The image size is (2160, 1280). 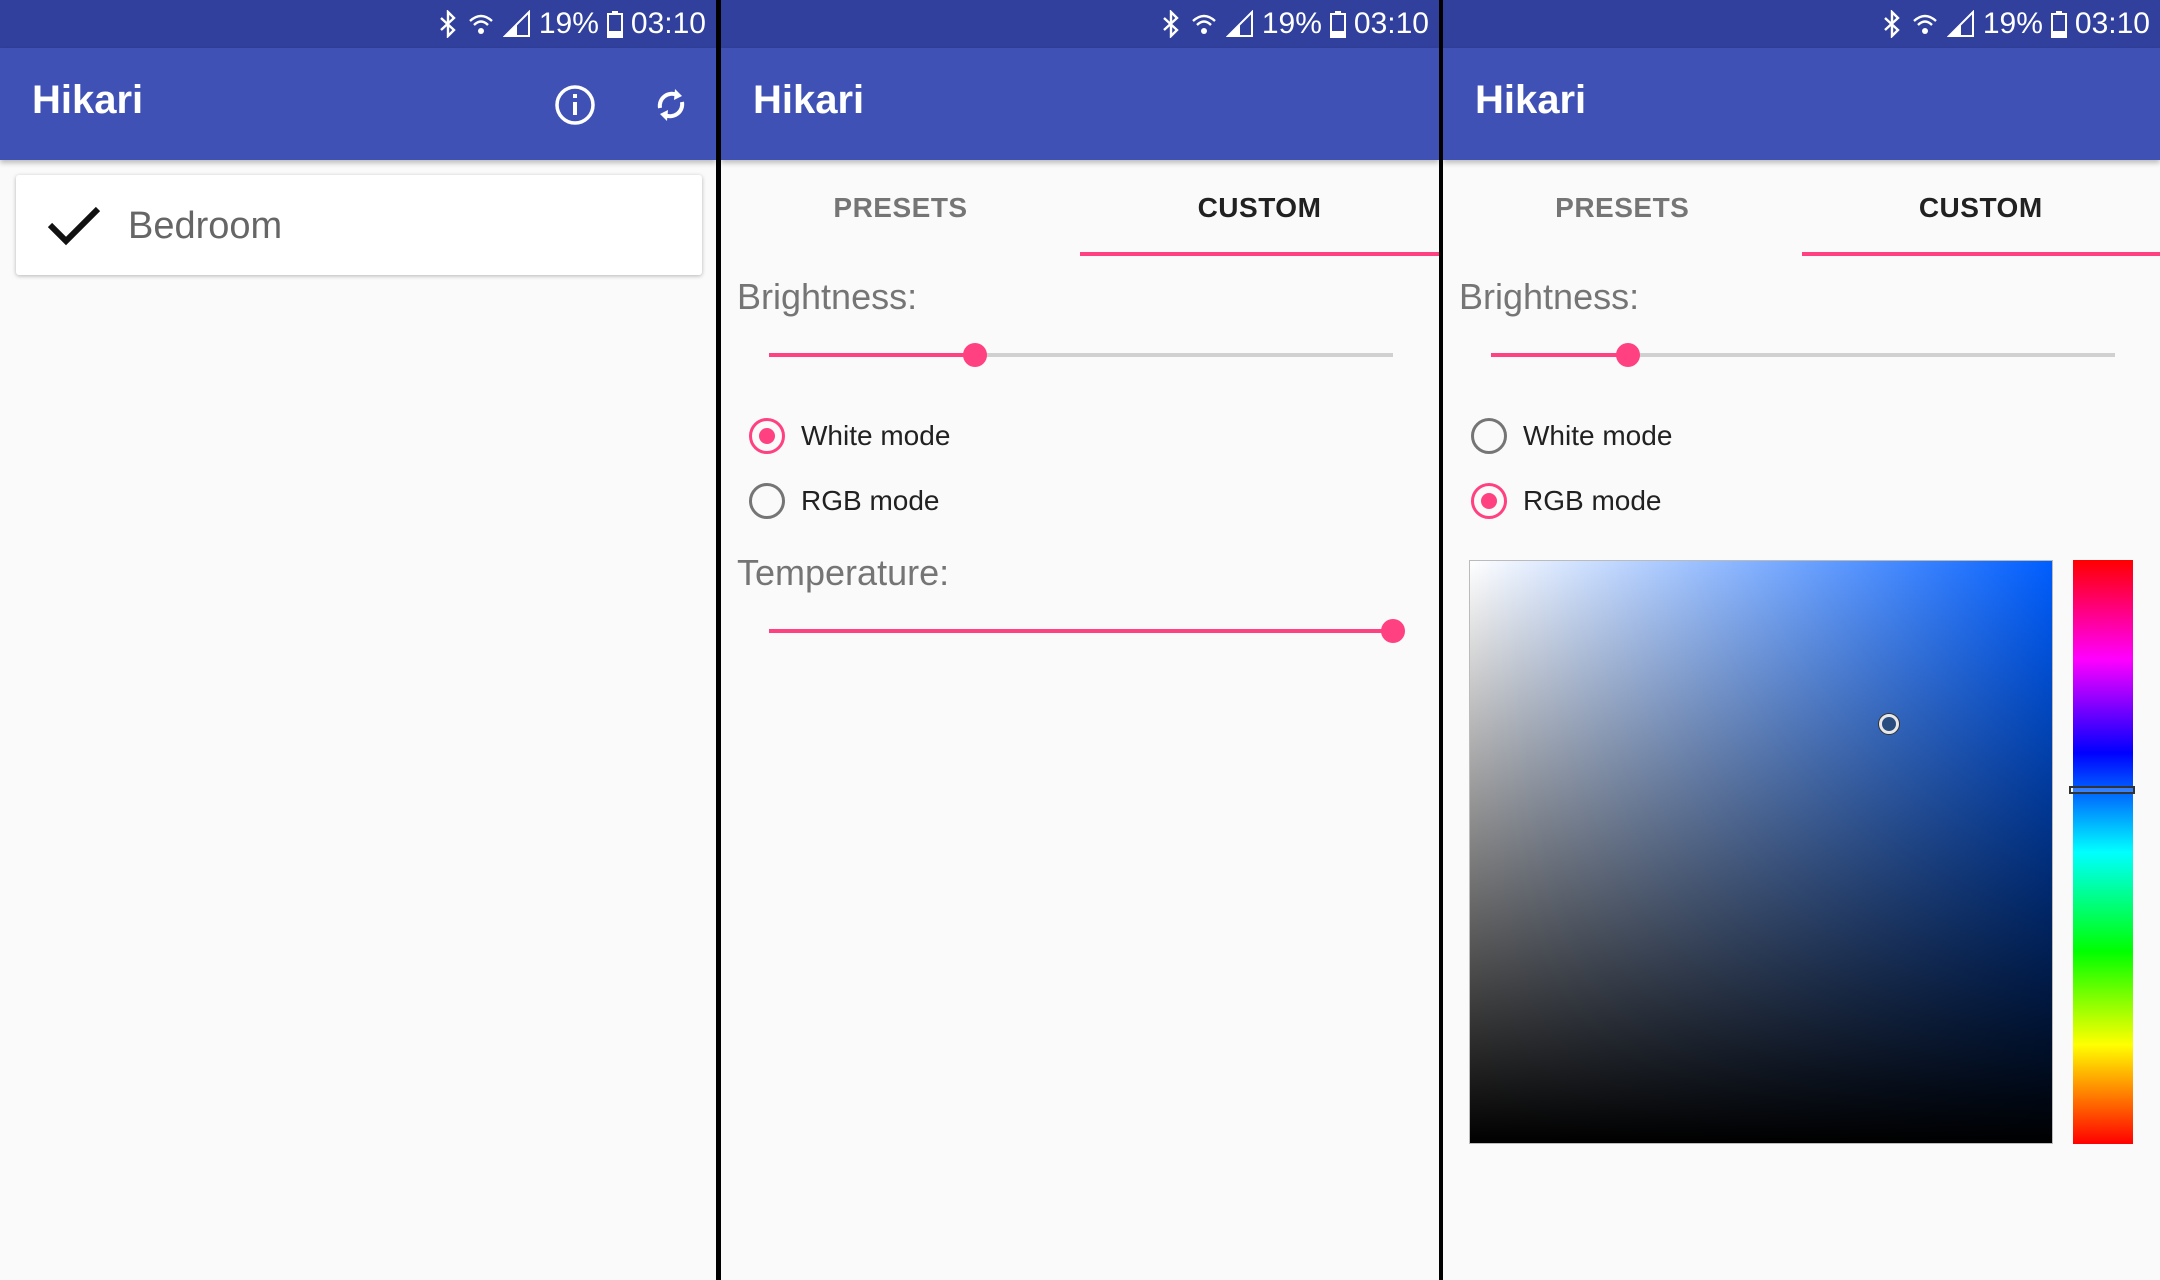 What do you see at coordinates (205, 226) in the screenshot?
I see `room-label: Bedroom` at bounding box center [205, 226].